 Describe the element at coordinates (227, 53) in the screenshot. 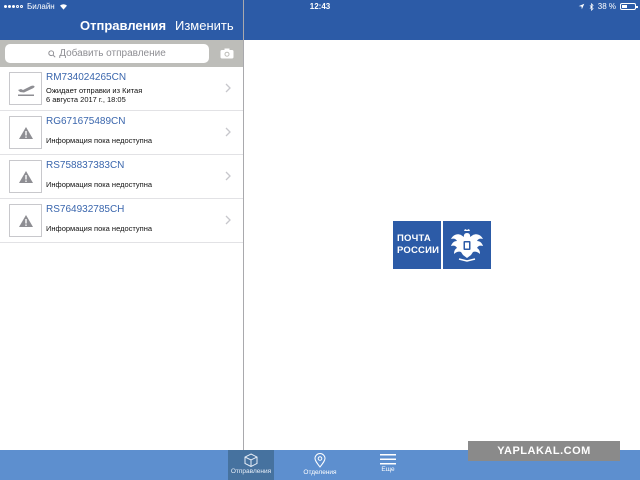

I see `camera-icon` at that location.